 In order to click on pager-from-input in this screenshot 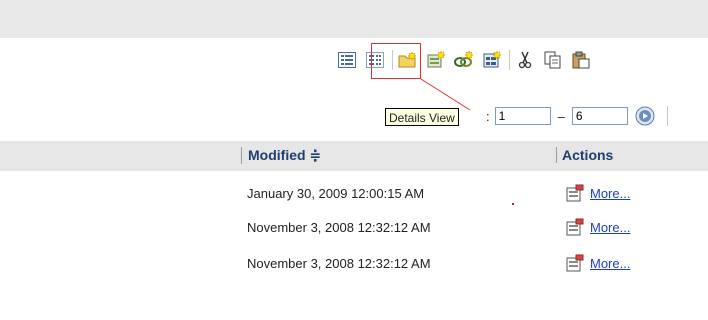, I will do `click(522, 116)`.